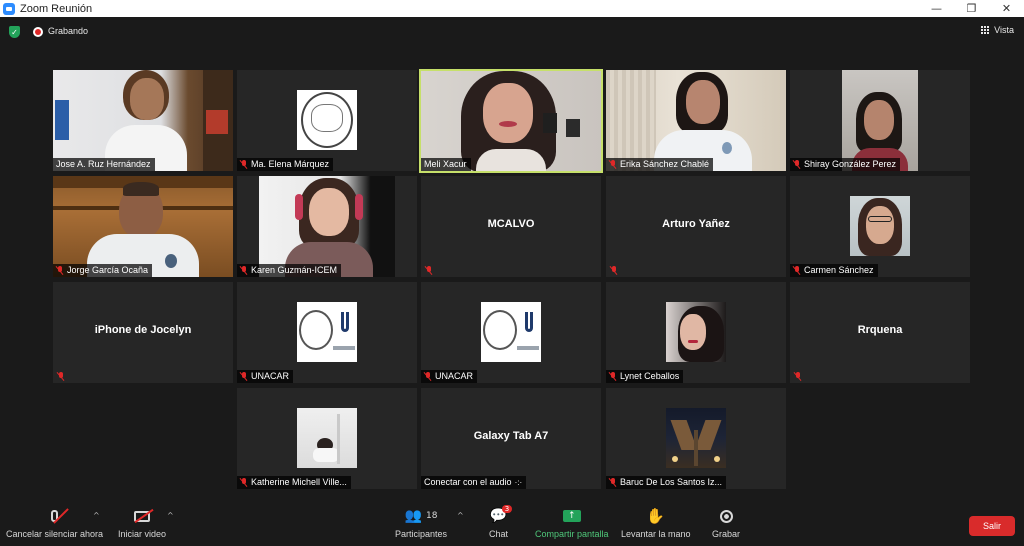  Describe the element at coordinates (108, 270) in the screenshot. I see `participant-name: Jorge García Ocaña` at that location.